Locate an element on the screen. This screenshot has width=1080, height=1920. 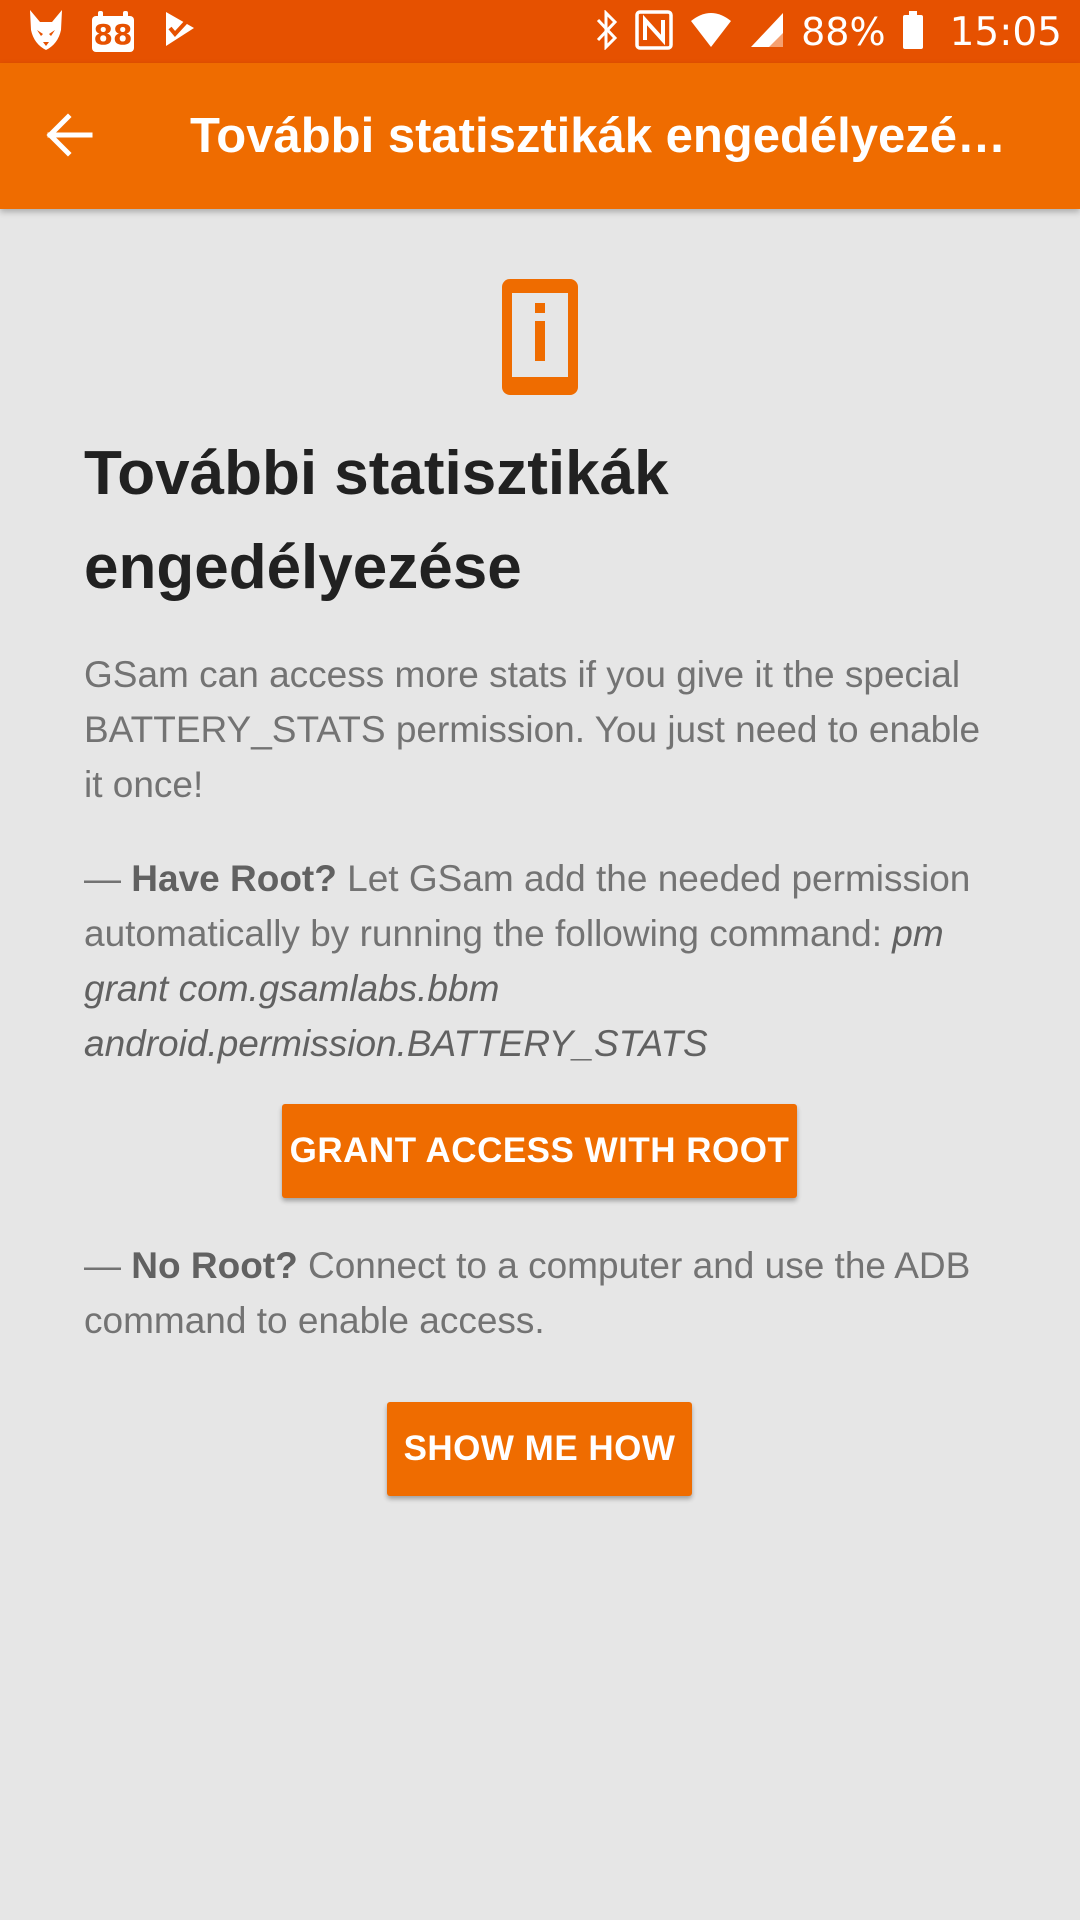
root-title: Have Root? is located at coordinates (234, 878).